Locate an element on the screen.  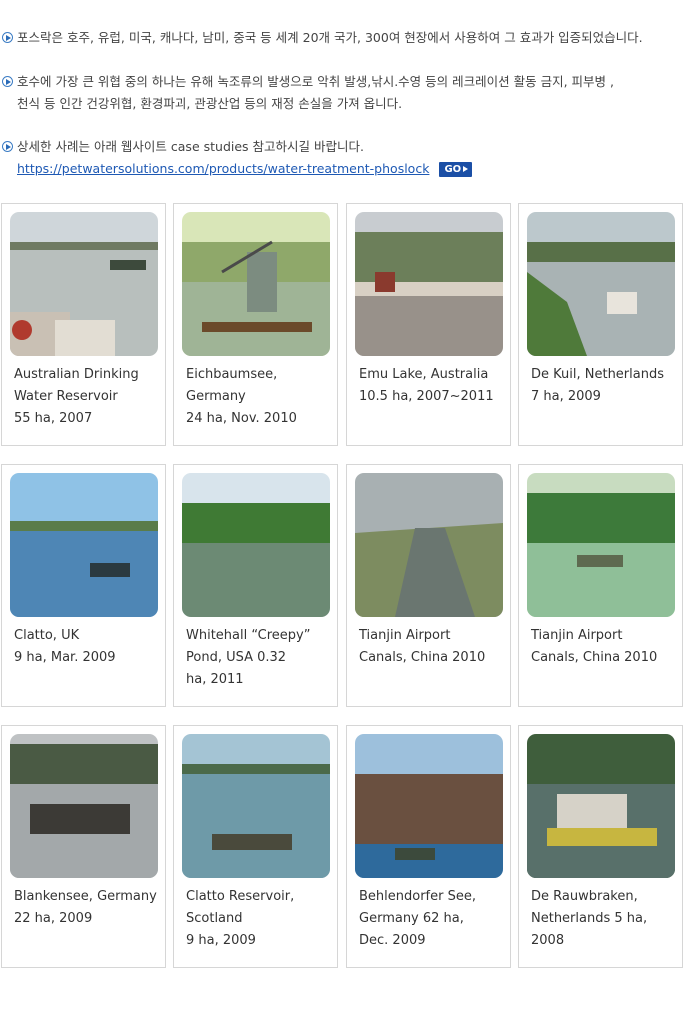
case-caption: Emu Lake, Australia 10.5 ha, 2007~2011 is located at coordinates (434, 386).